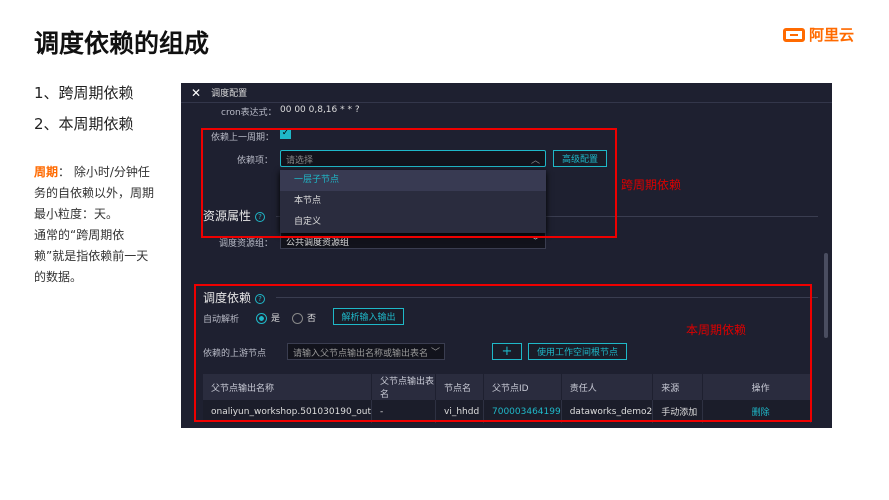  I want to click on aliyun-logo-icon, so click(794, 34).